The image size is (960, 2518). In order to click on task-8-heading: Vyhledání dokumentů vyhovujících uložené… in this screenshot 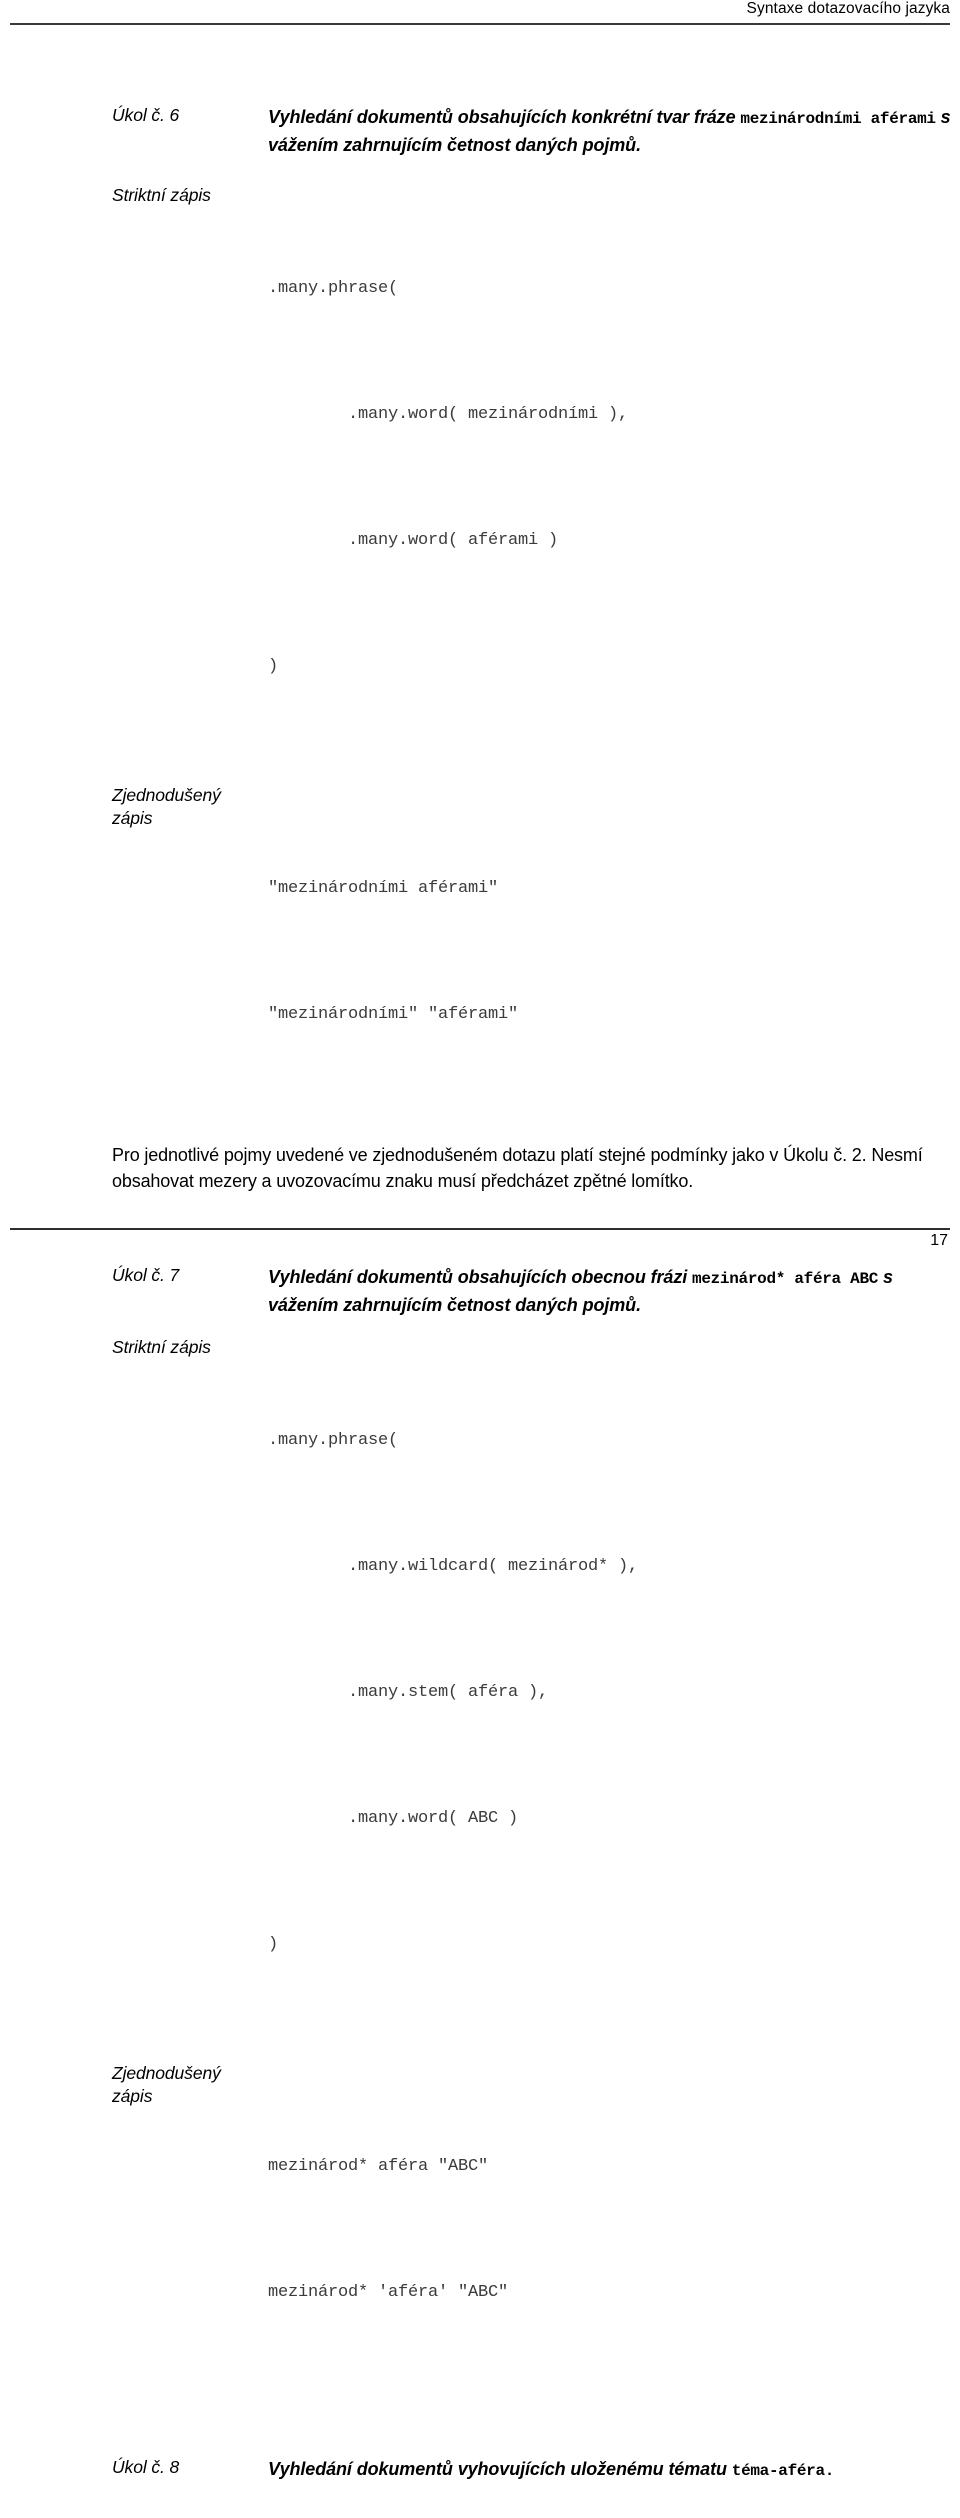, I will do `click(610, 2470)`.